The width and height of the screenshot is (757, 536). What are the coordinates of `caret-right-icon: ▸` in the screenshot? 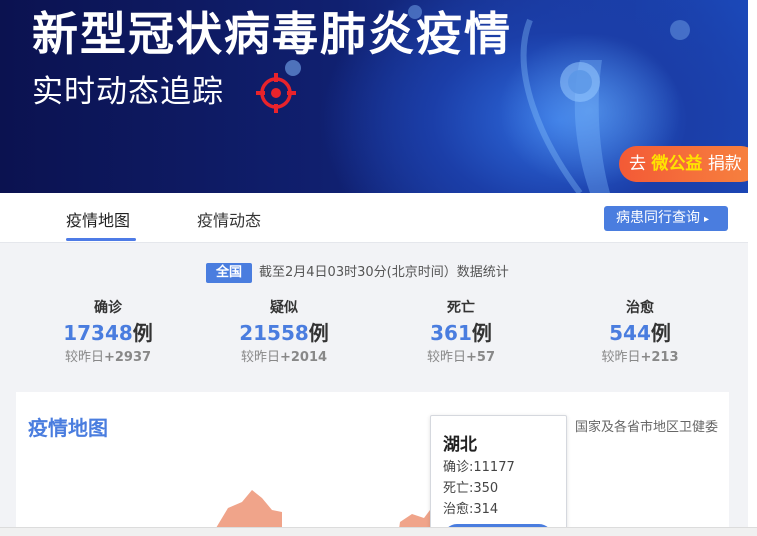 It's located at (707, 219).